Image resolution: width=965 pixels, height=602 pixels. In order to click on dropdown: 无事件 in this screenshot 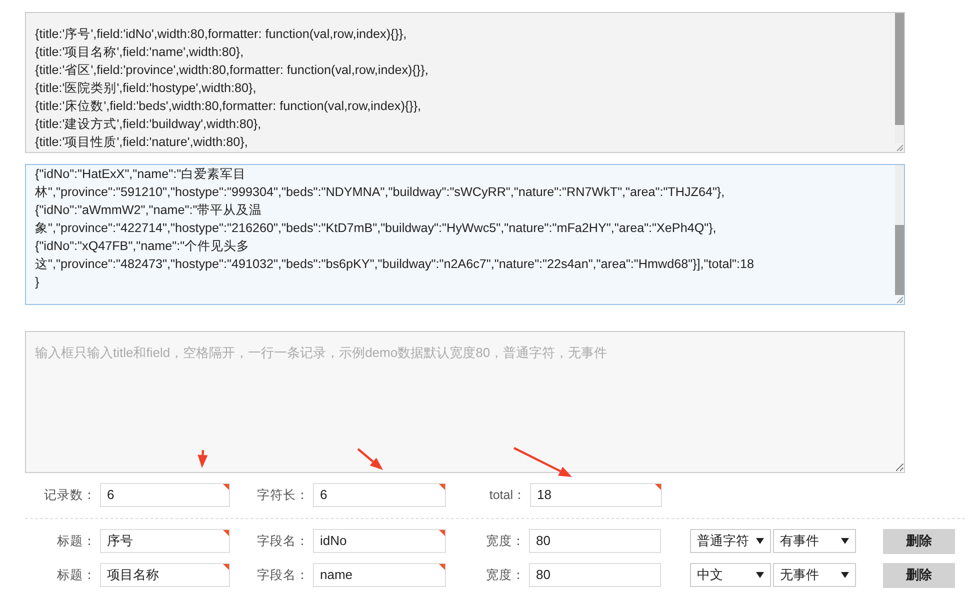, I will do `click(814, 575)`.